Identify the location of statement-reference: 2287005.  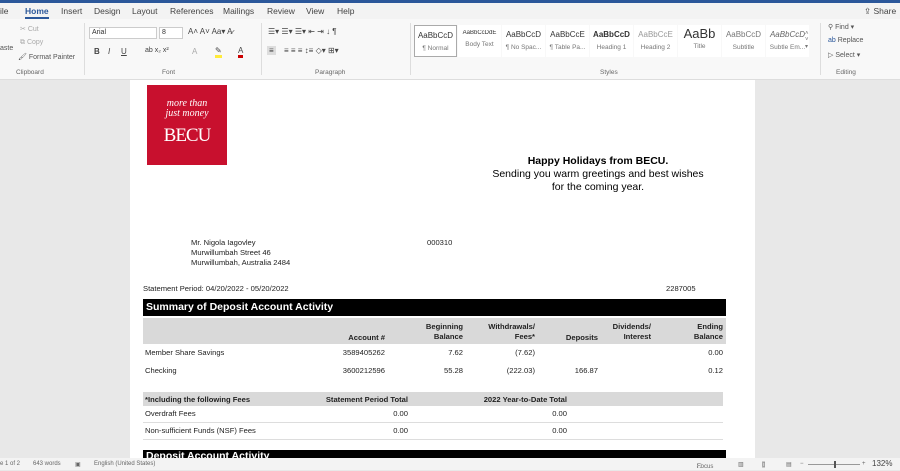
(681, 288).